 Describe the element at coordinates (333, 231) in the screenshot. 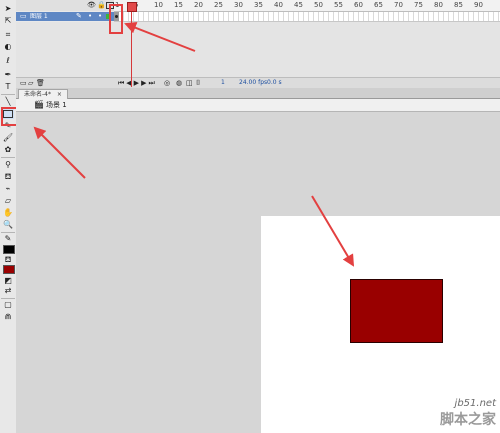

I see `arrow-to-shape` at that location.